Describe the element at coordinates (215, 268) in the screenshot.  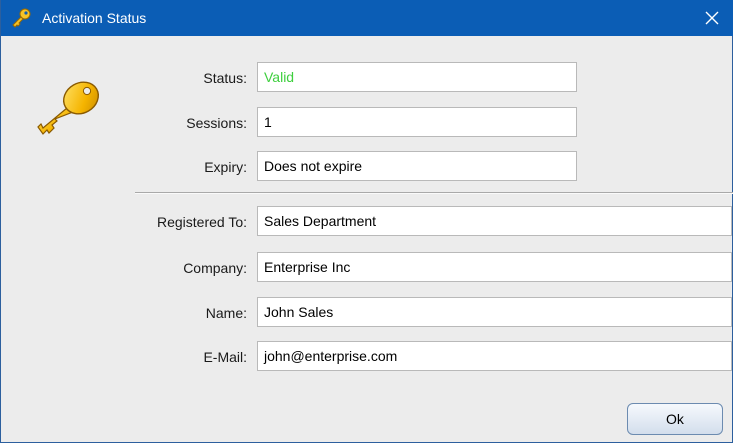
I see `company-label: Company:` at that location.